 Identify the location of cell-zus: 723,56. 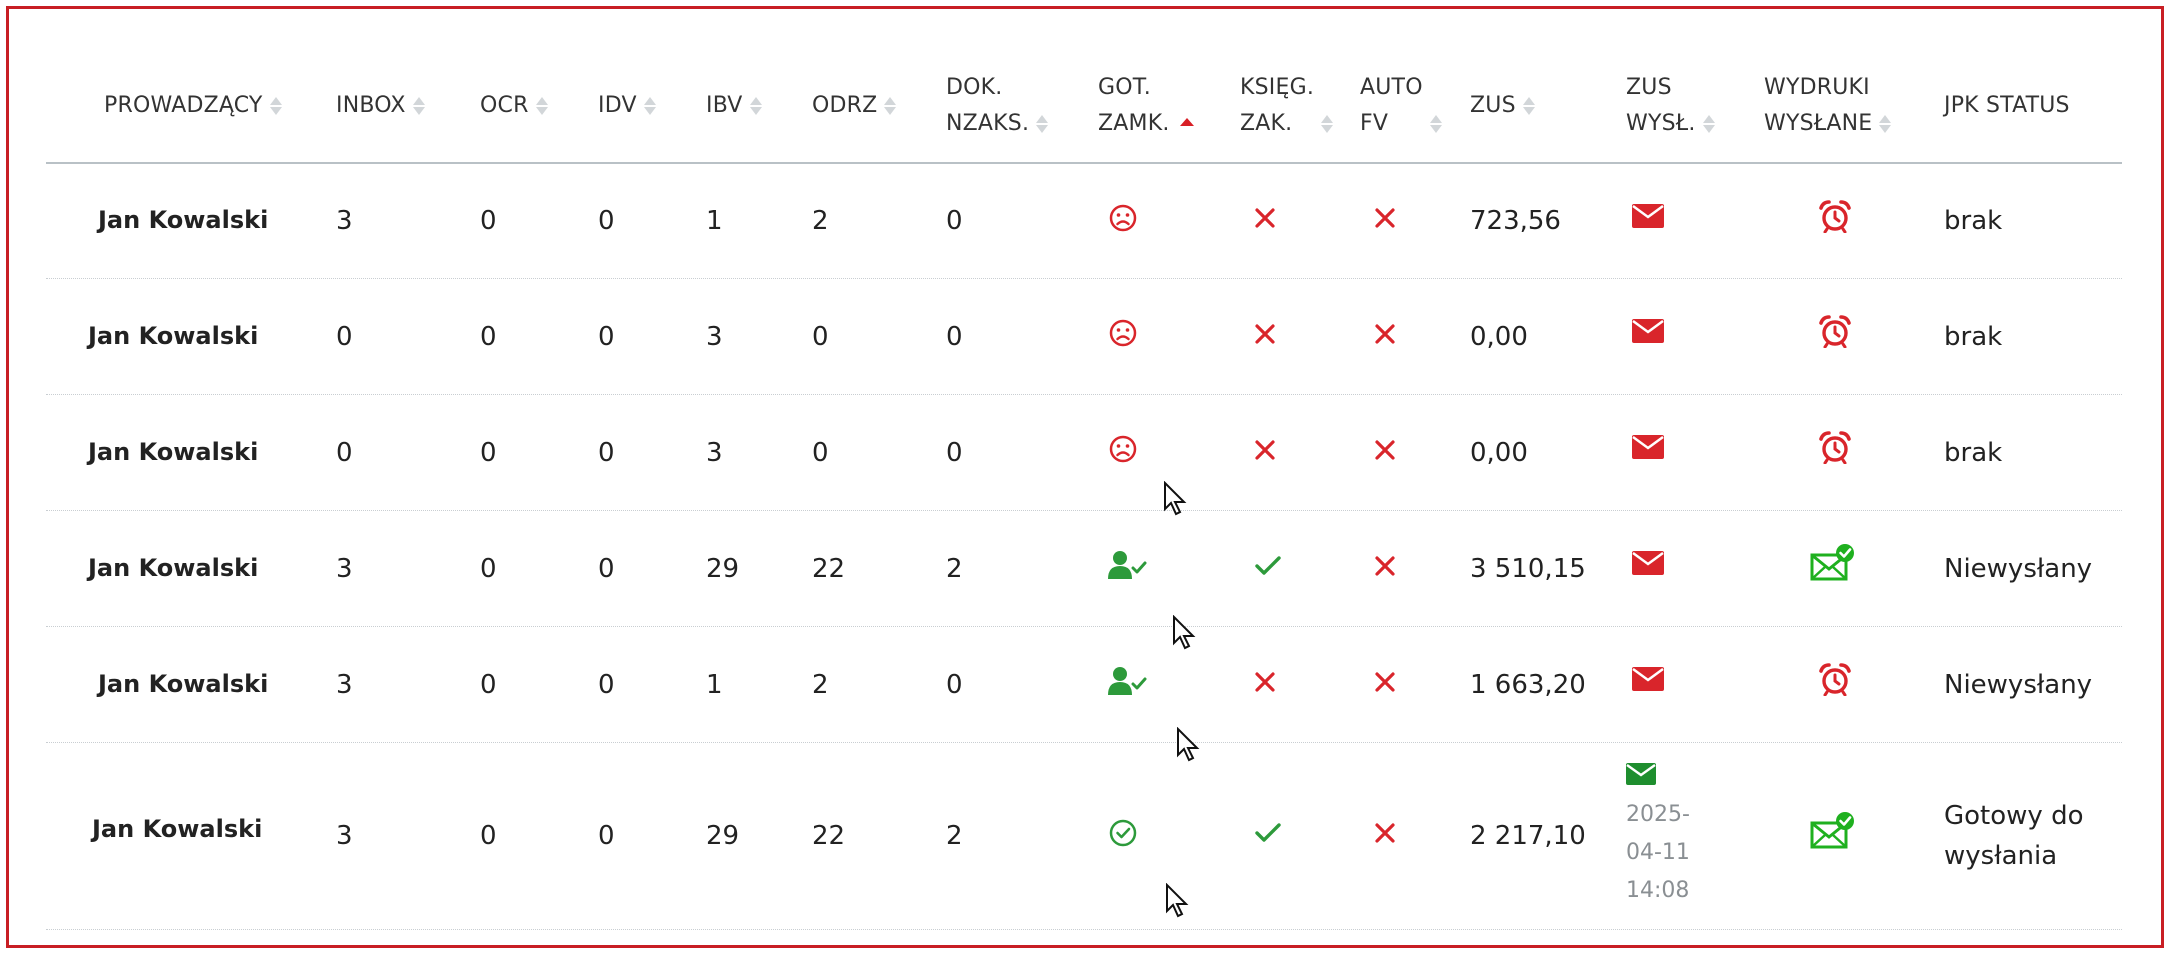
(1515, 221).